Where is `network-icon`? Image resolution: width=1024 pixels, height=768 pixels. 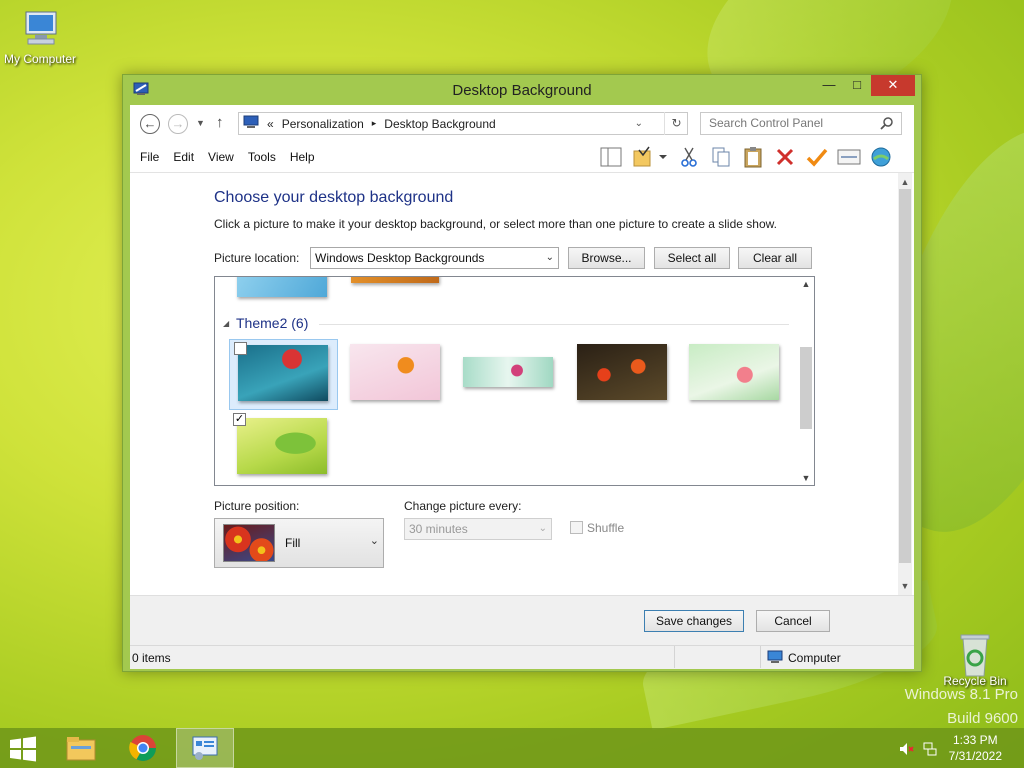
network-icon is located at coordinates (930, 749).